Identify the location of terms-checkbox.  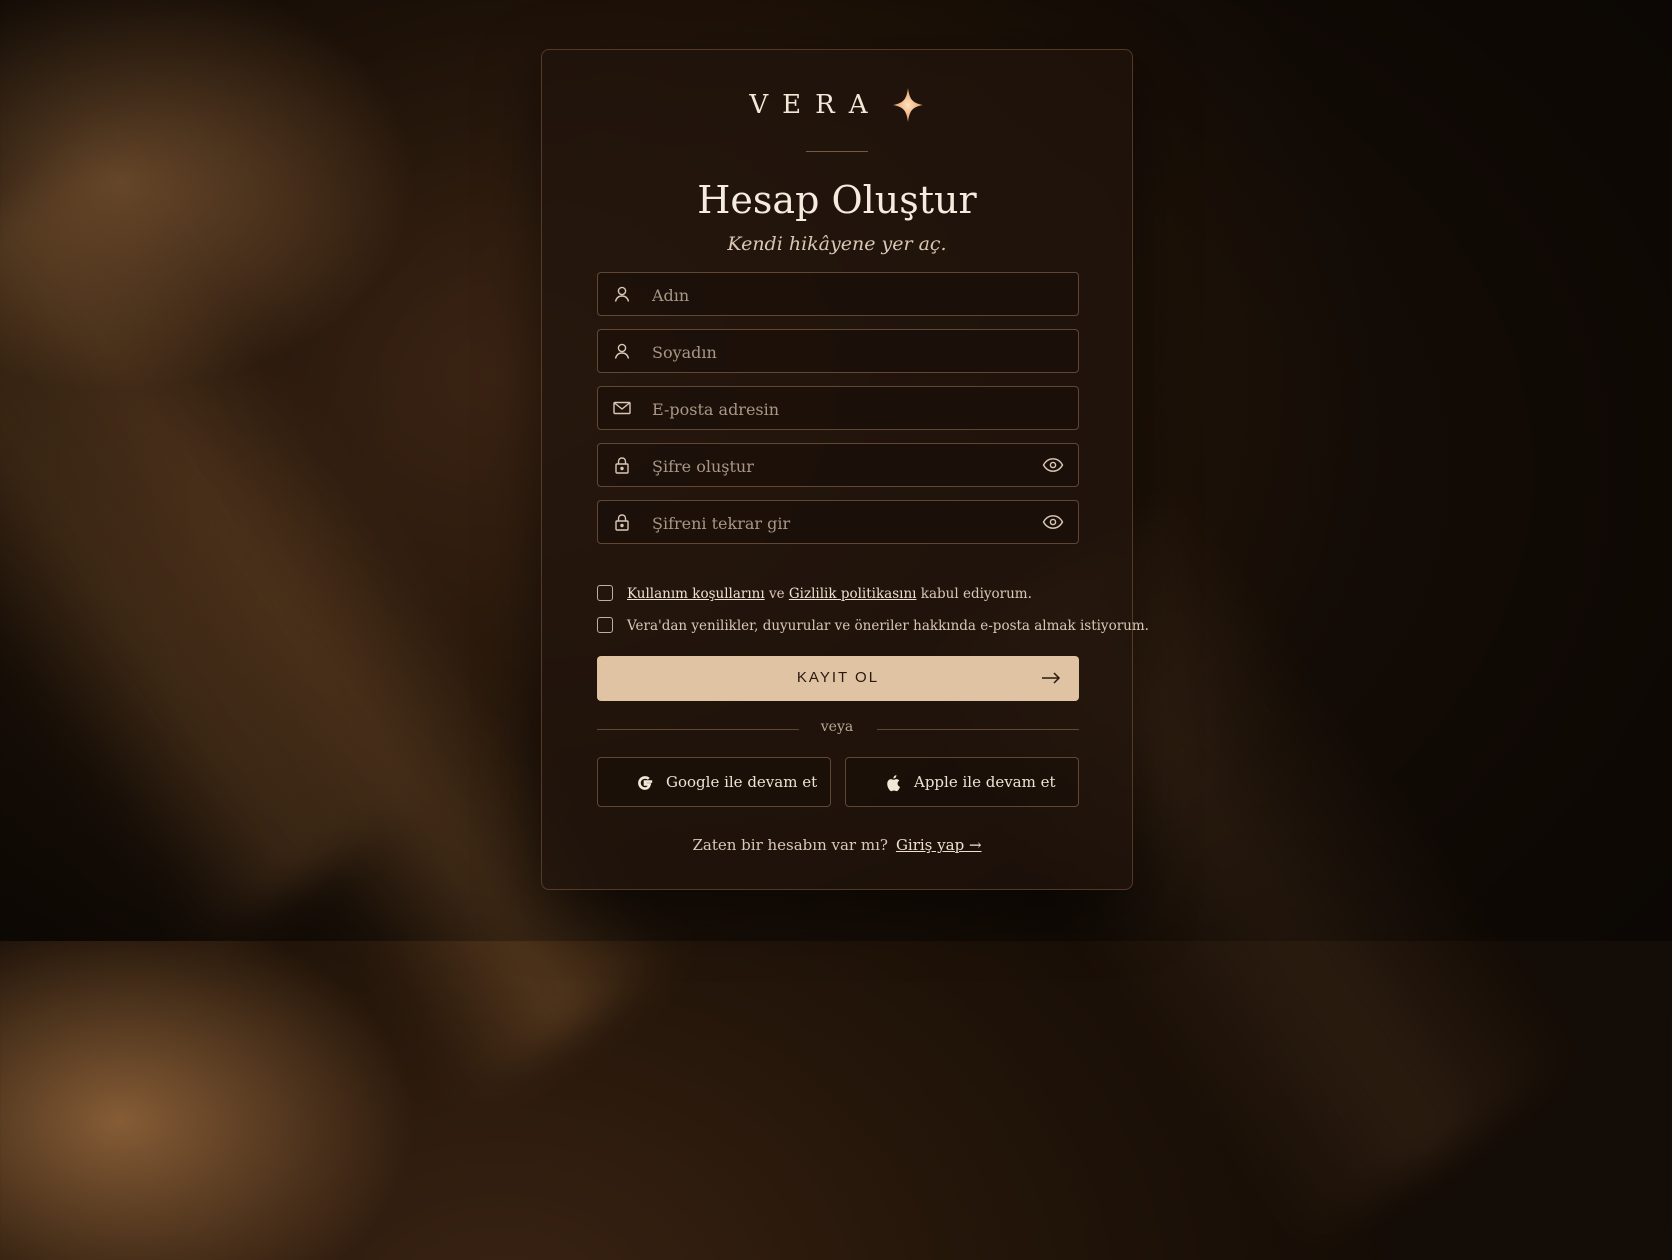
(605, 593).